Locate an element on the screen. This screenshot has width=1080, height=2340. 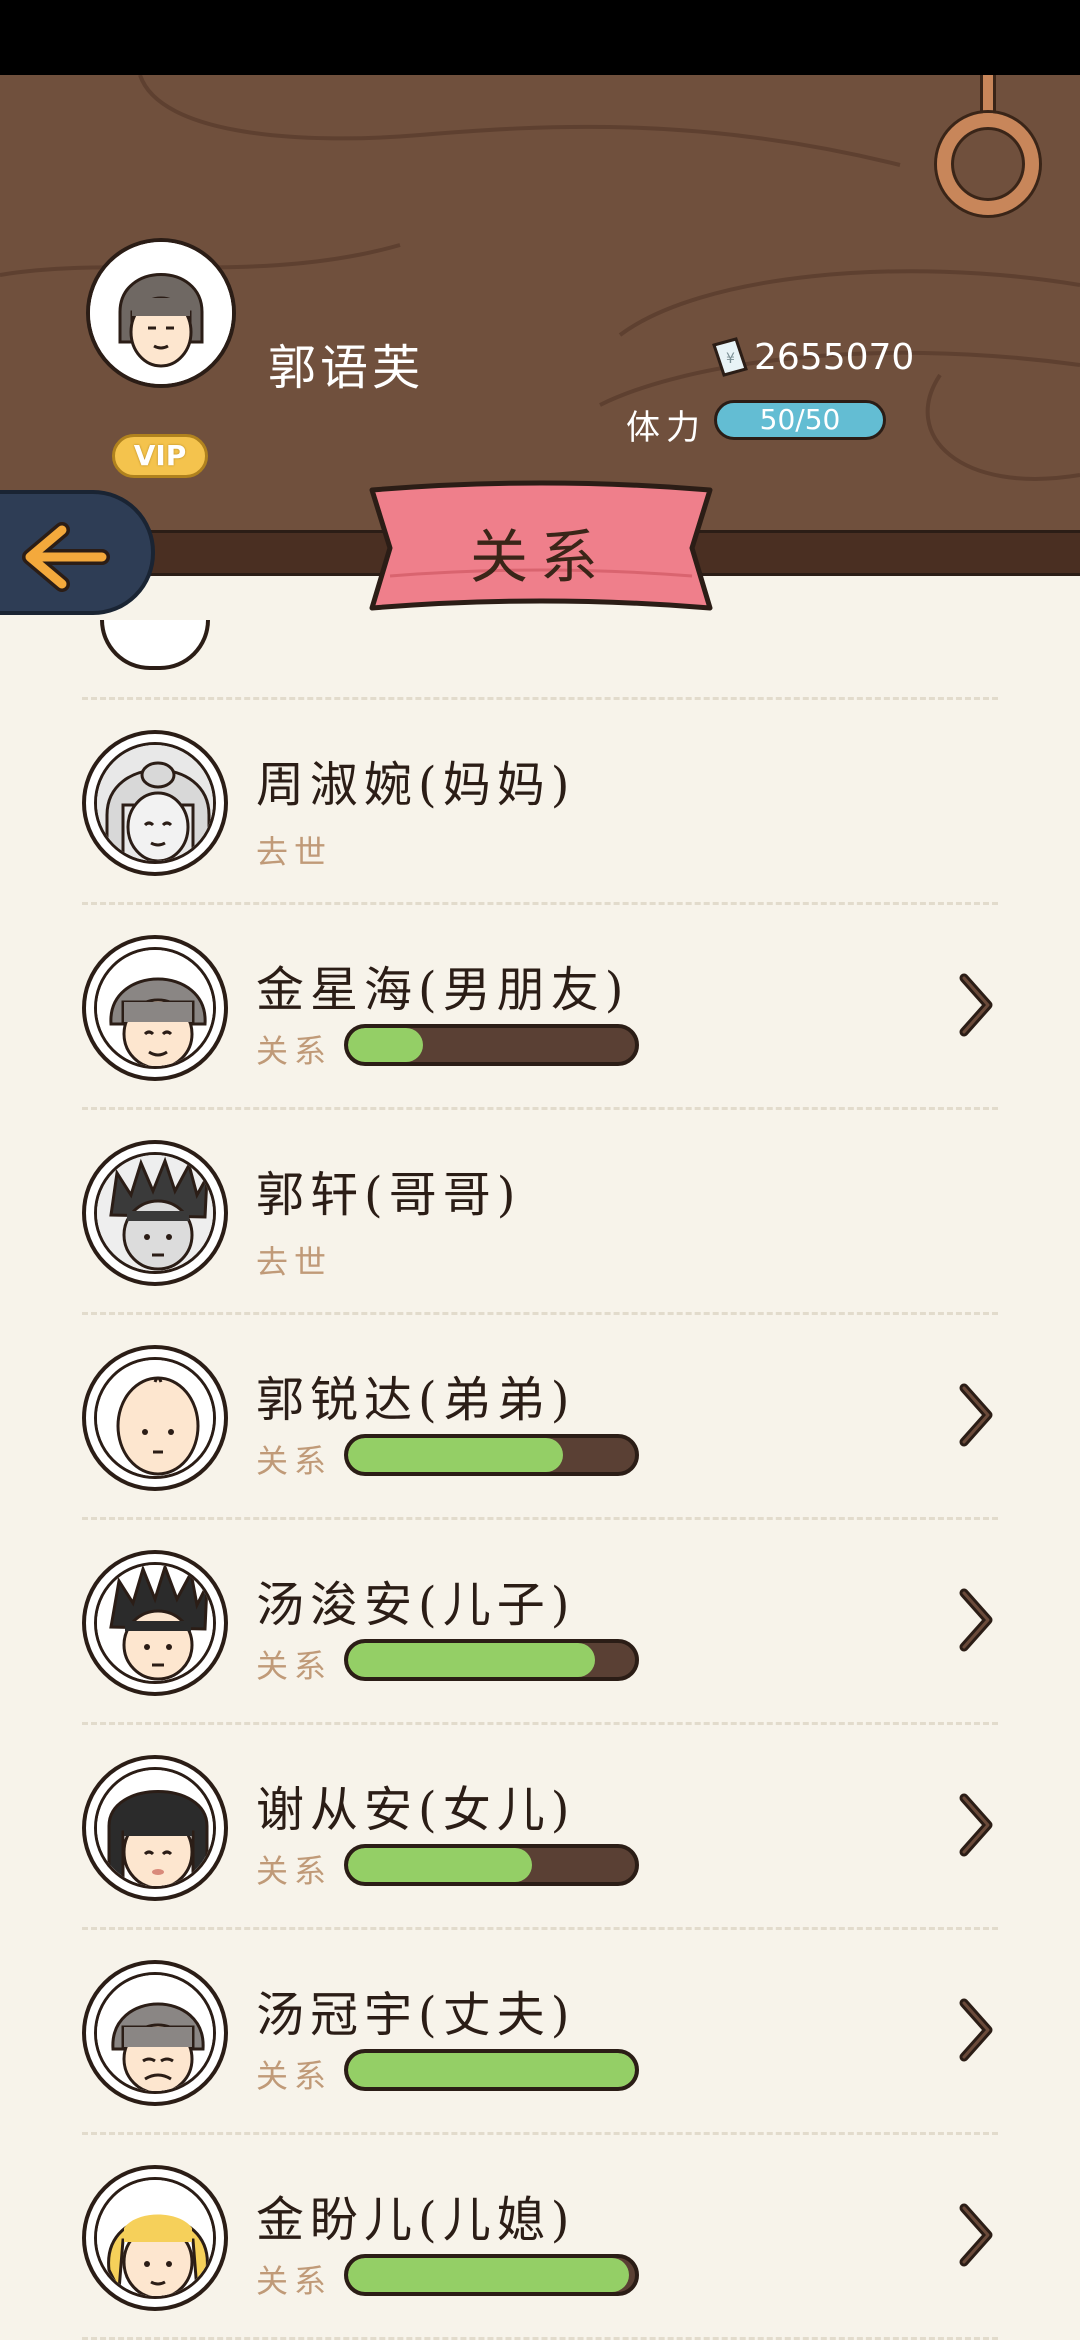
stamina-label: 体力 is located at coordinates (666, 428).